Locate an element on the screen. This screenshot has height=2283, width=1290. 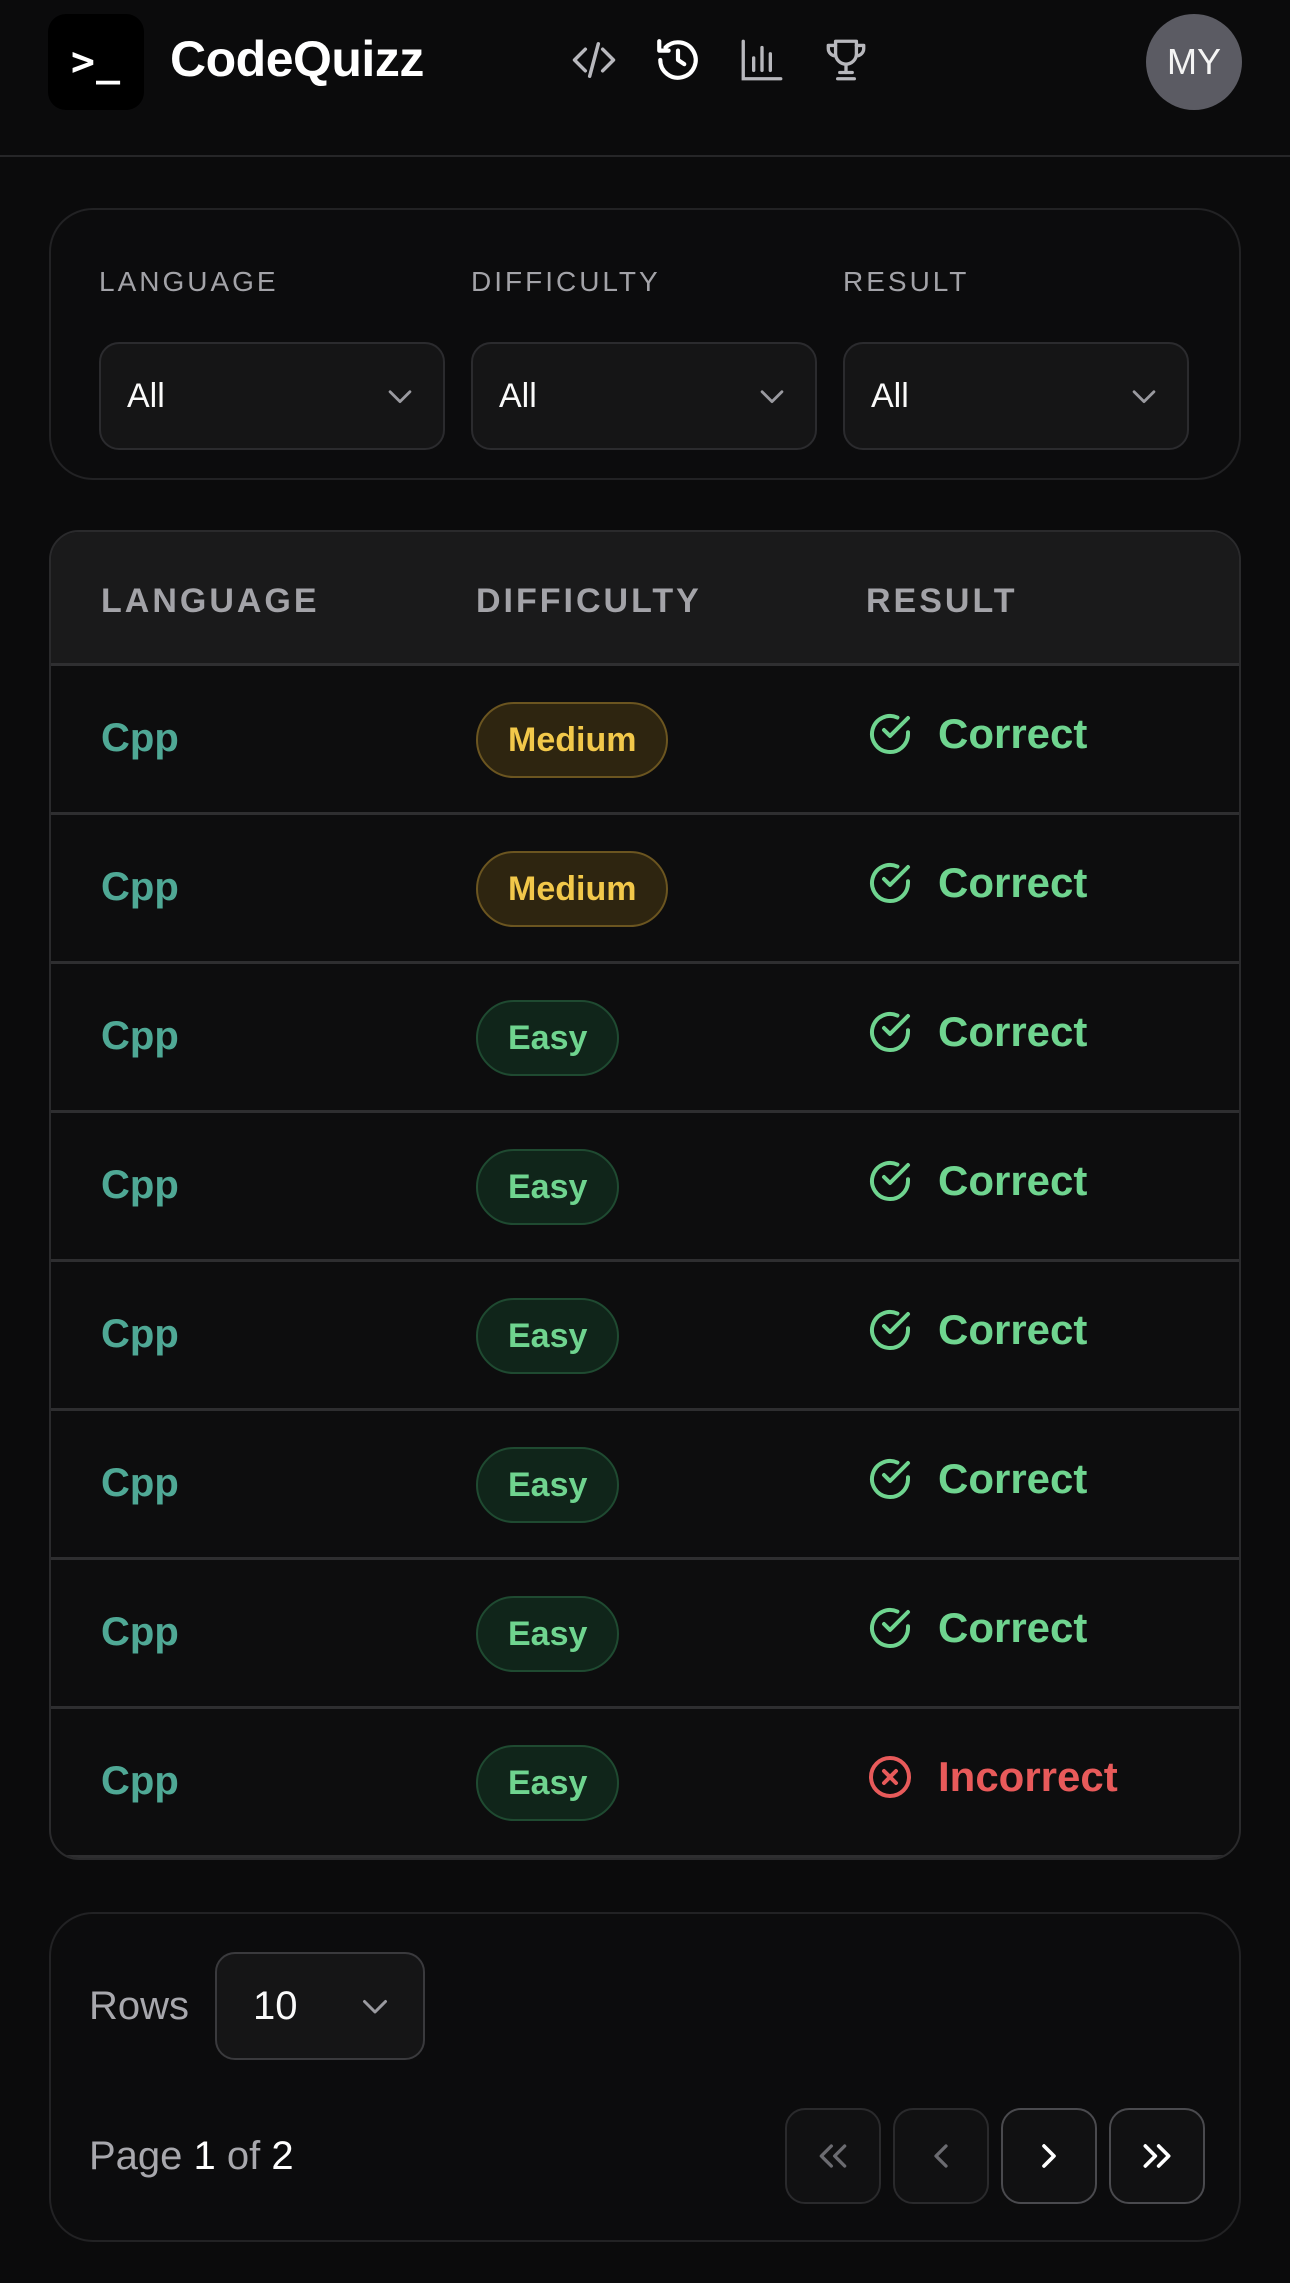
difficulty-filter: DIFFICULTY All is located at coordinates (644, 358).